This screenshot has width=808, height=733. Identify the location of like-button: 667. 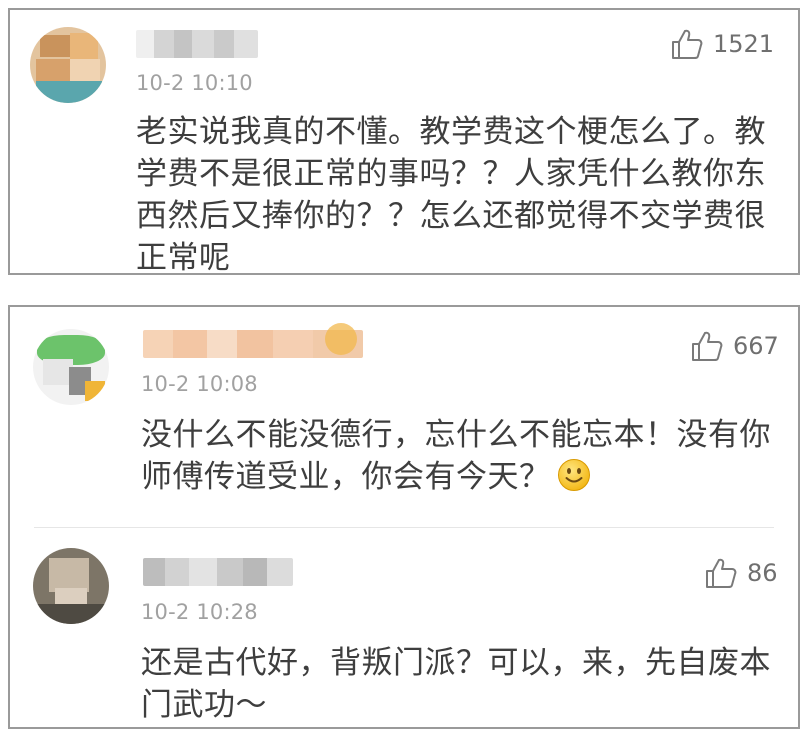
(734, 346).